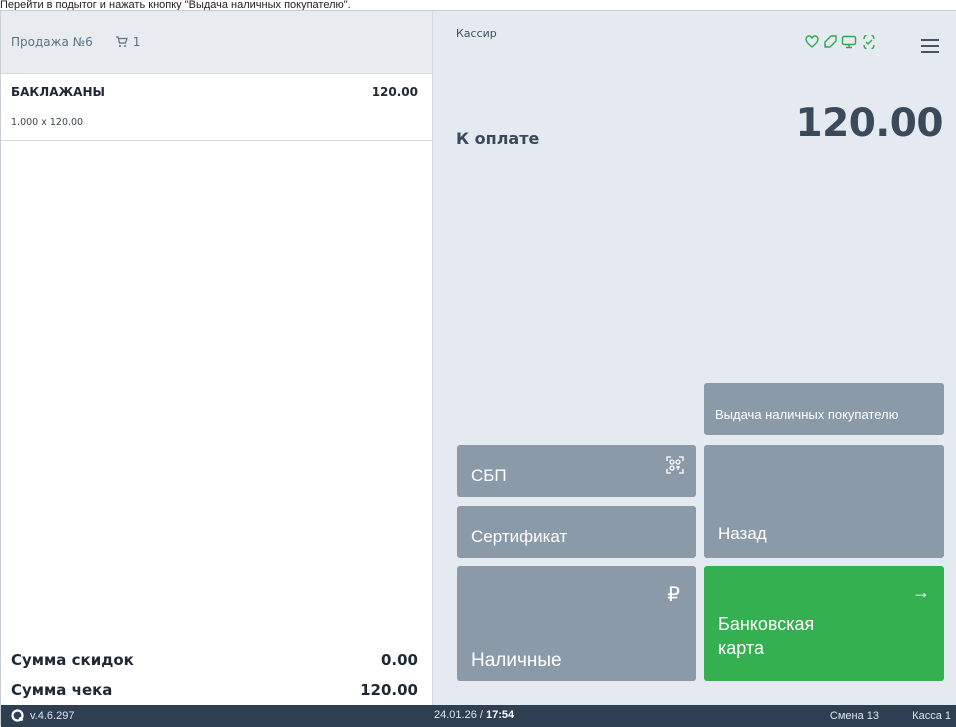 This screenshot has width=956, height=727. I want to click on discount-row: Сумма скидок 0.00, so click(214, 660).